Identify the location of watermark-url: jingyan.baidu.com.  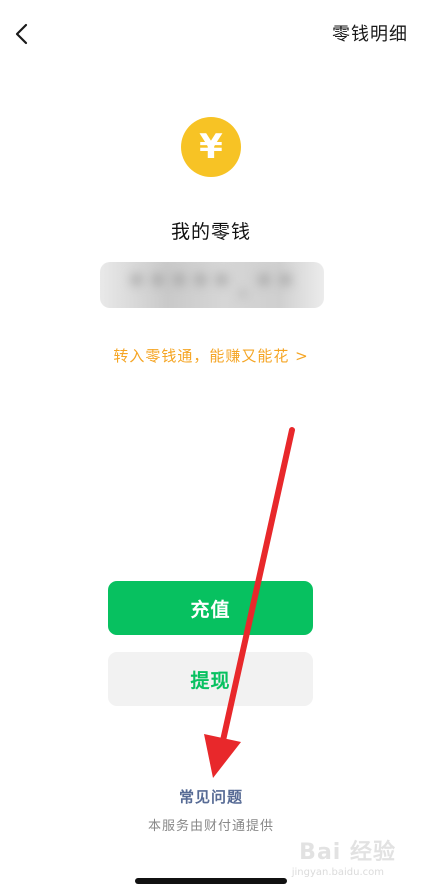
(337, 872).